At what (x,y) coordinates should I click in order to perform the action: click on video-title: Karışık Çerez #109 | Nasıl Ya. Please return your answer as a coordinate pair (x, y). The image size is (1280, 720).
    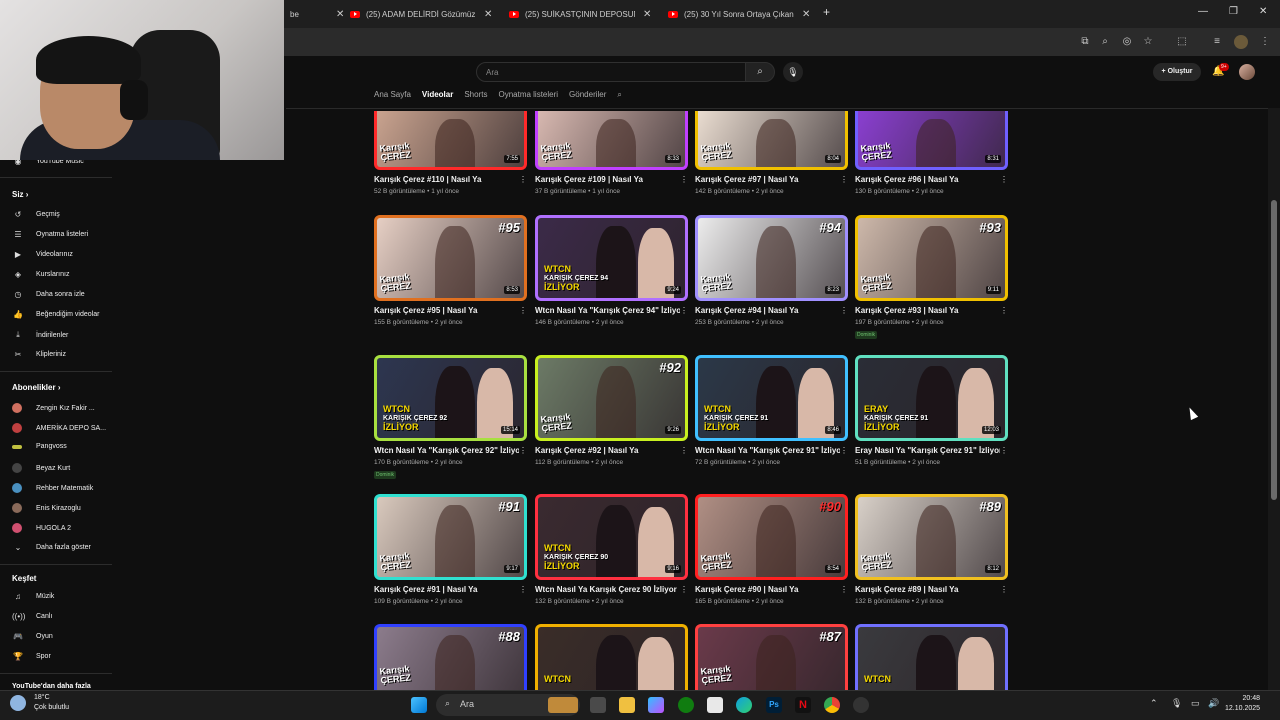
    Looking at the image, I should click on (607, 179).